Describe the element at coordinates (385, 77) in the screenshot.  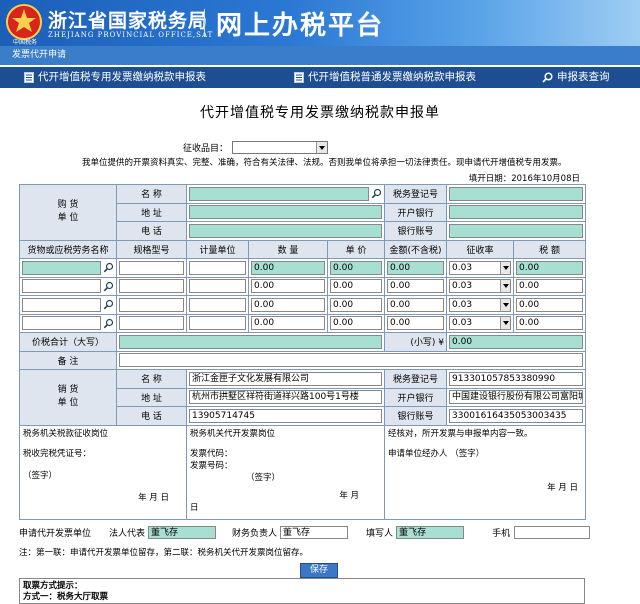
I see `nav-normal-invoice: 代开增值税普通发票缴纳税款申报表` at that location.